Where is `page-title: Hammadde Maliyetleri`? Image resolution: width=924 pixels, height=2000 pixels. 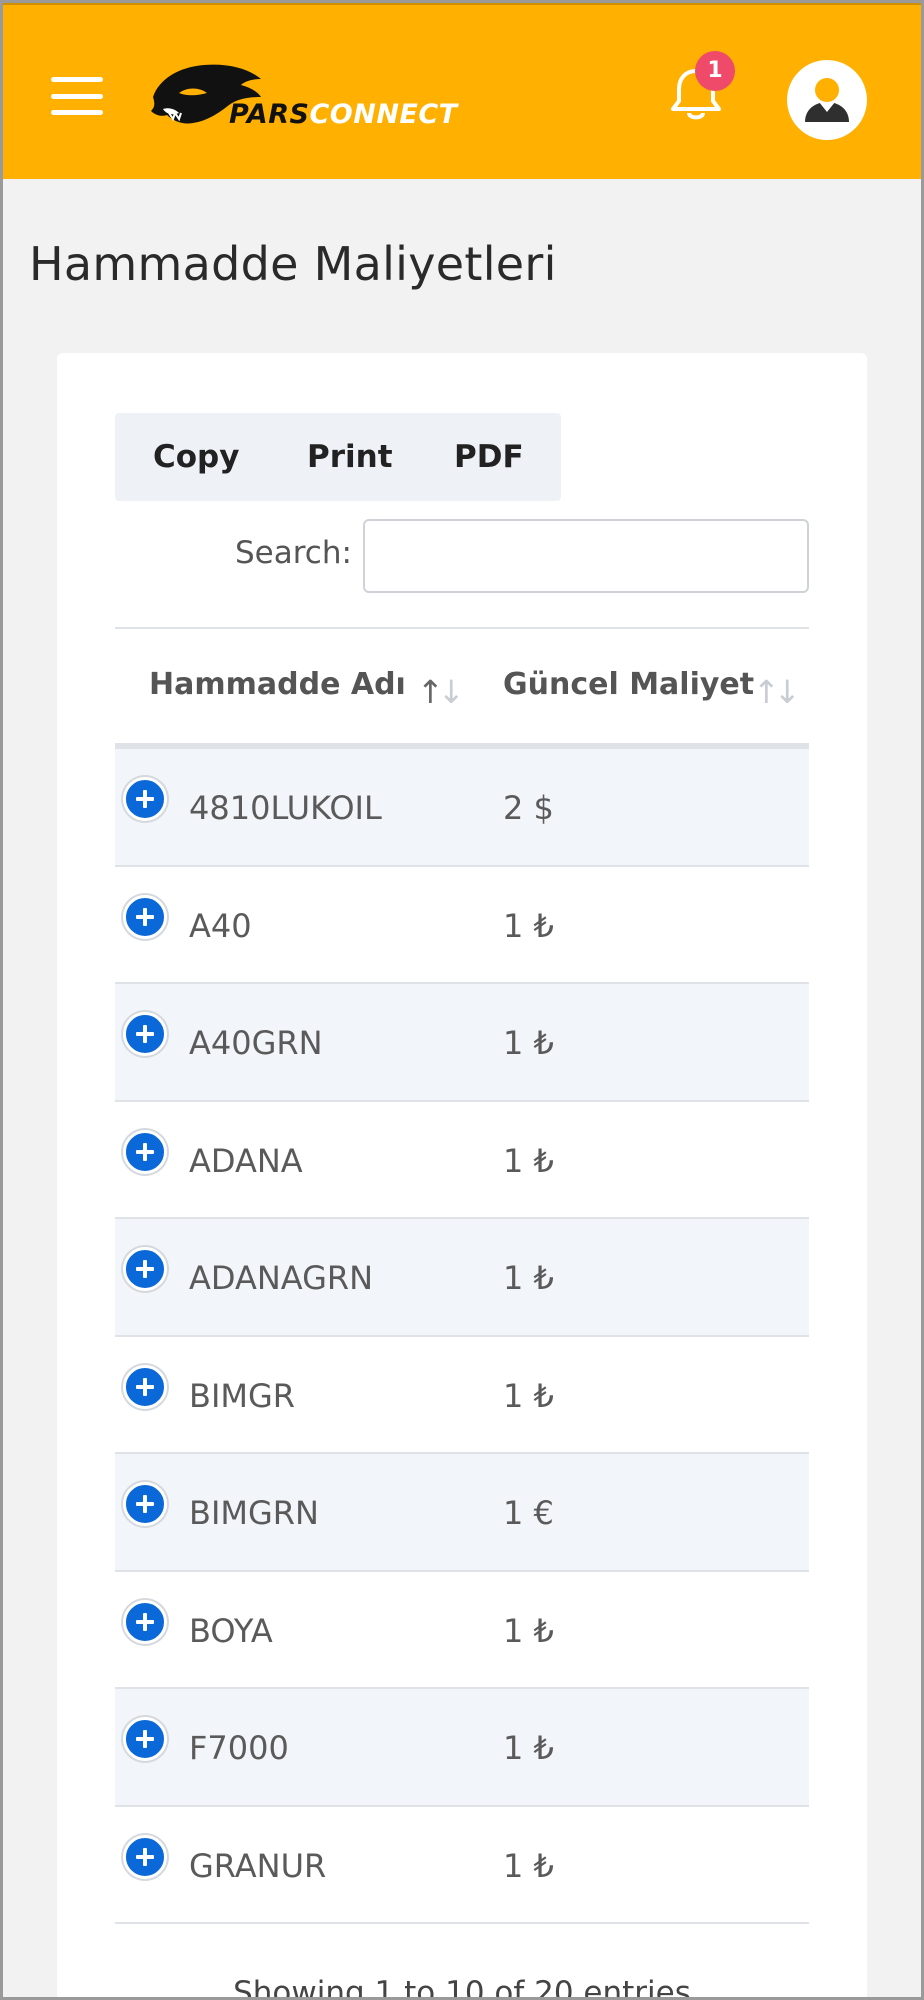 page-title: Hammadde Maliyetleri is located at coordinates (293, 264).